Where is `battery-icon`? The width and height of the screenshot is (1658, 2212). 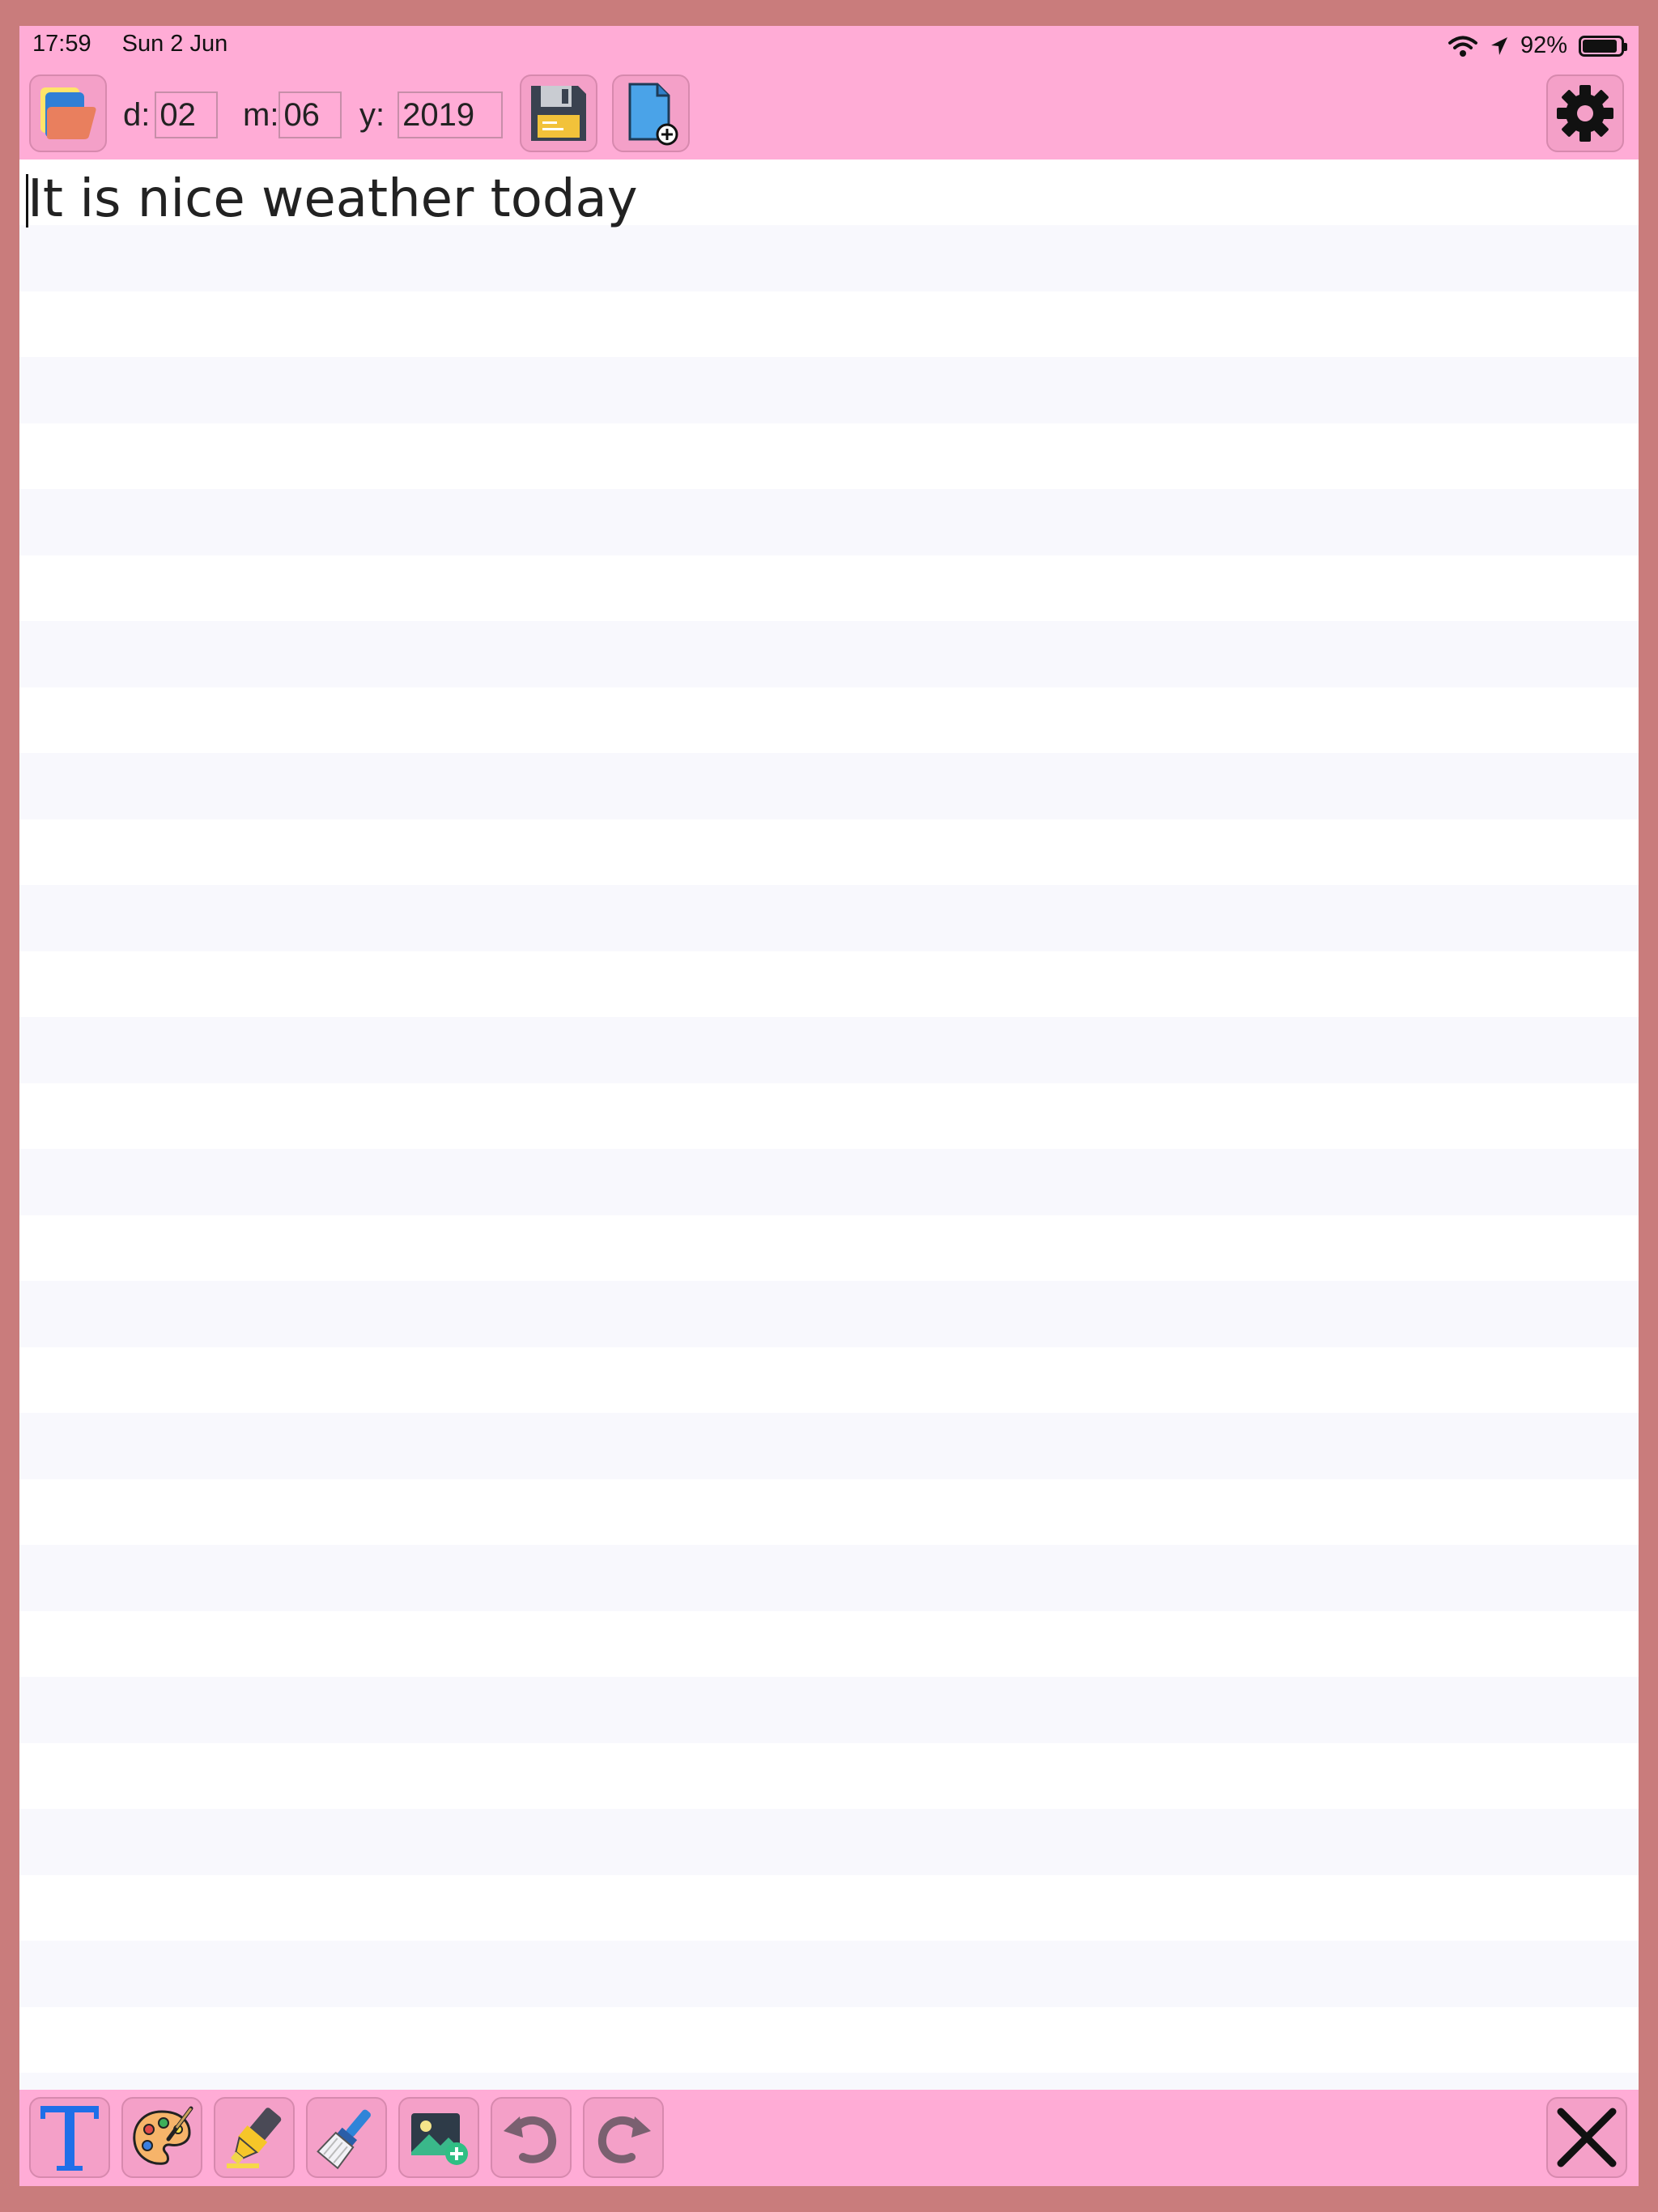 battery-icon is located at coordinates (1603, 46).